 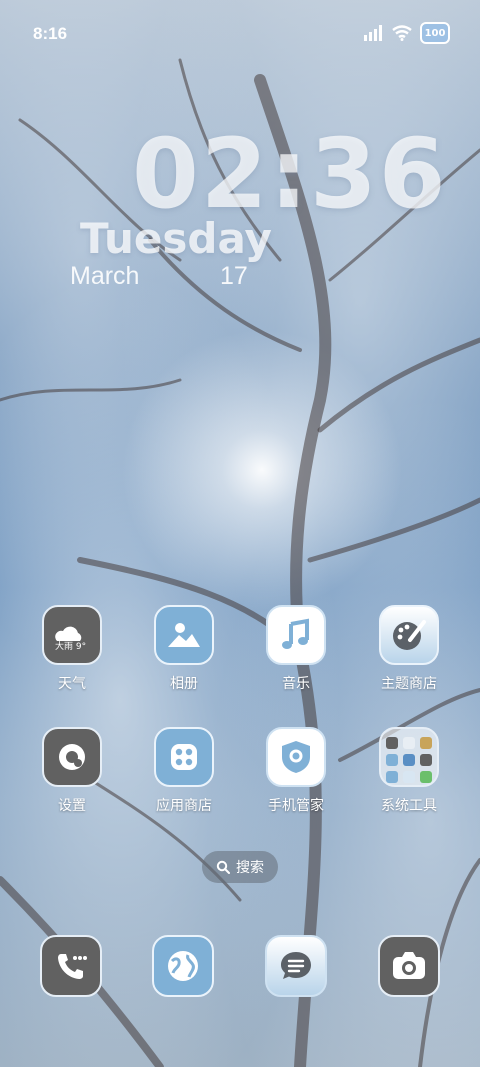 I want to click on app-system-tools-folder: 系统工具, so click(x=409, y=771).